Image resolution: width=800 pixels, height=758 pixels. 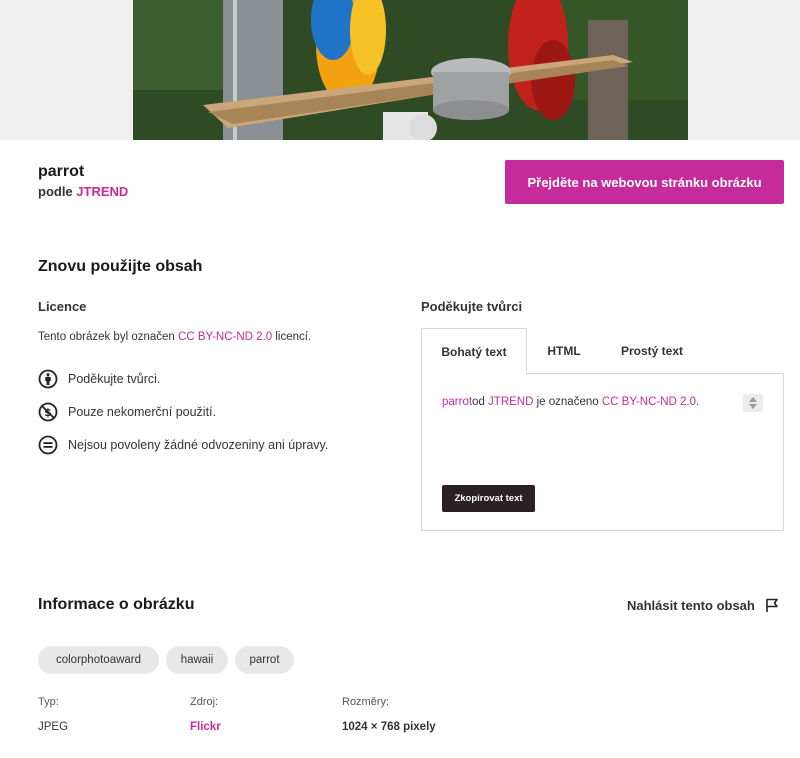 What do you see at coordinates (204, 702) in the screenshot?
I see `source-label: Zdroj:` at bounding box center [204, 702].